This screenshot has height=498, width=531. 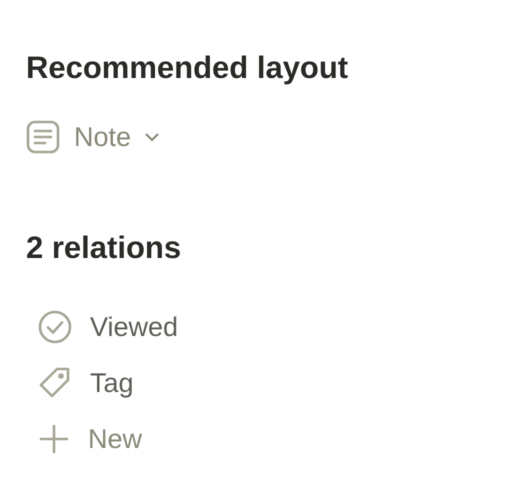 I want to click on new-relation-button: New, so click(x=102, y=439).